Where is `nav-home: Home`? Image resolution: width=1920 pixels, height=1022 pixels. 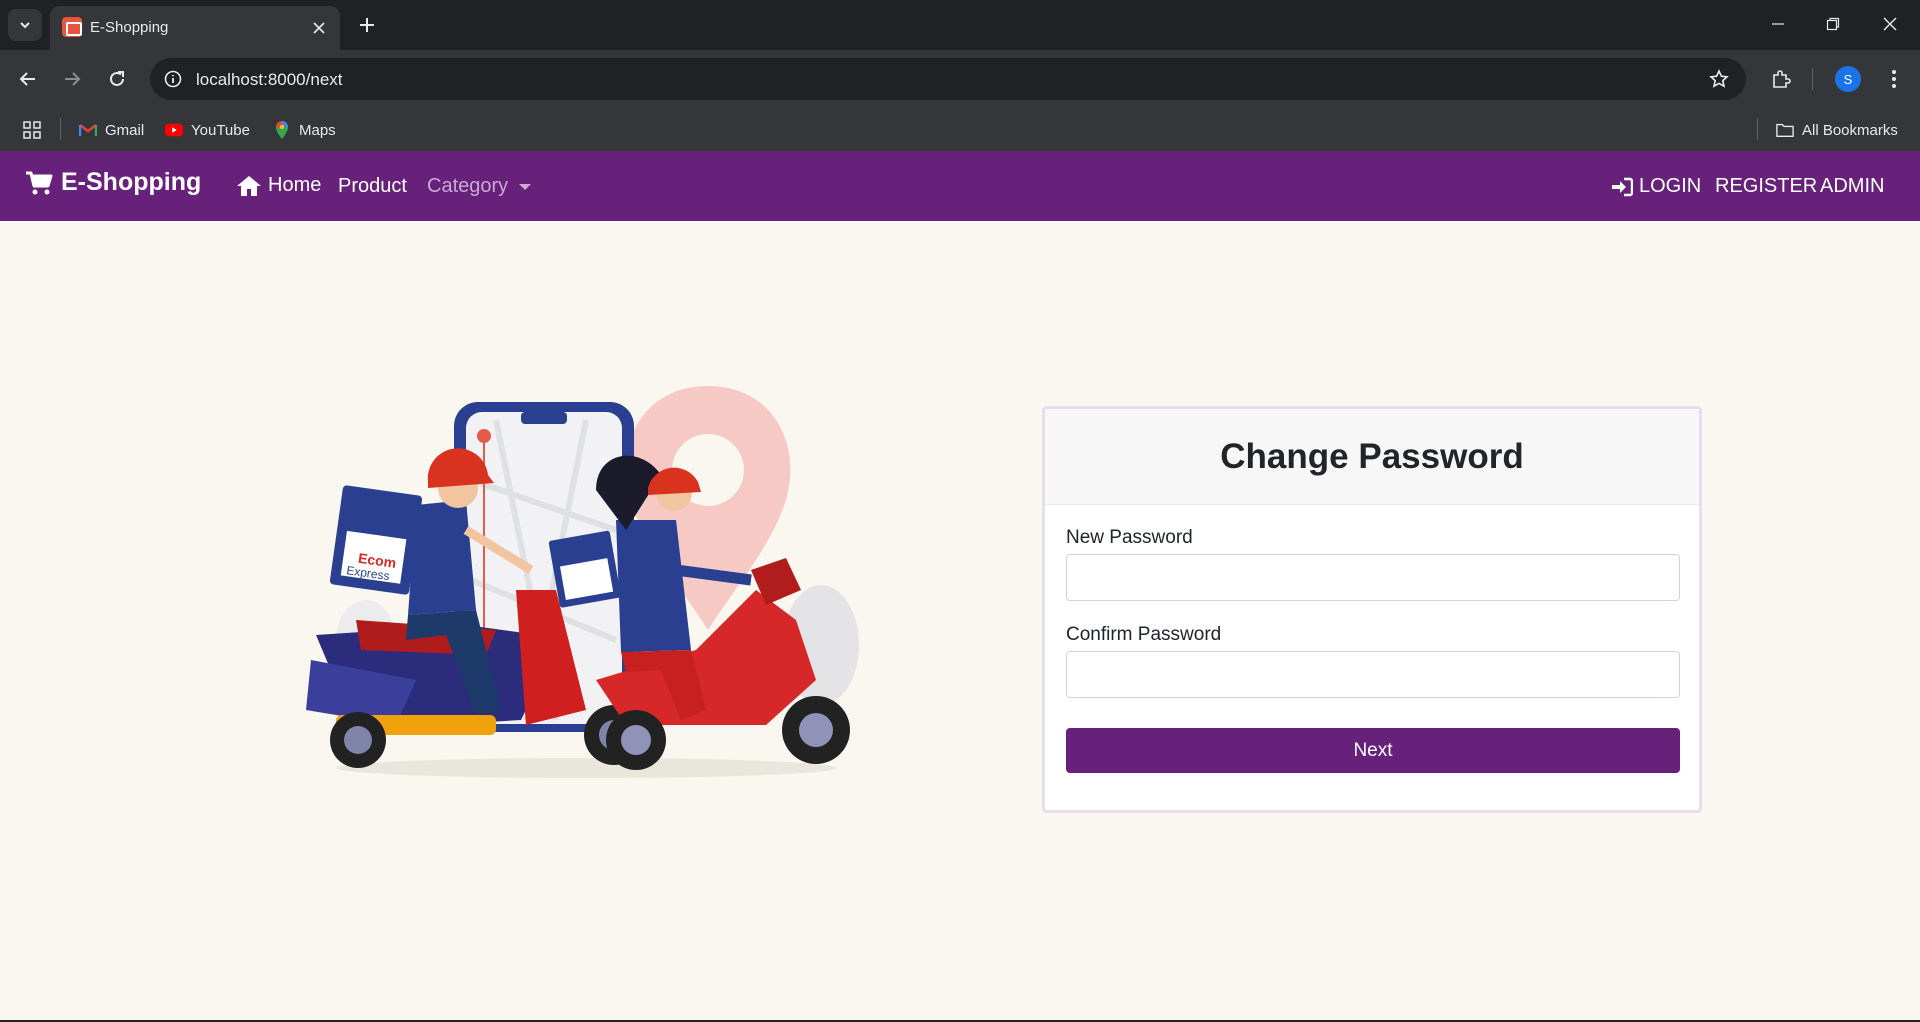
nav-home: Home is located at coordinates (278, 185).